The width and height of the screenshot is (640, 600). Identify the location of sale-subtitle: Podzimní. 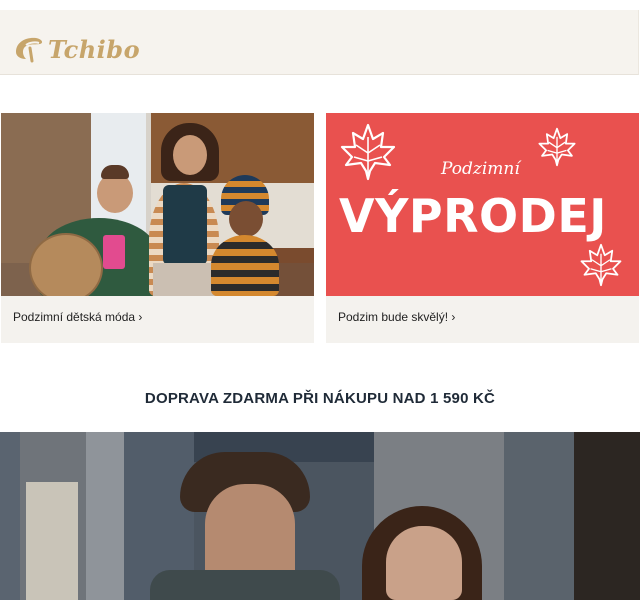
(480, 169).